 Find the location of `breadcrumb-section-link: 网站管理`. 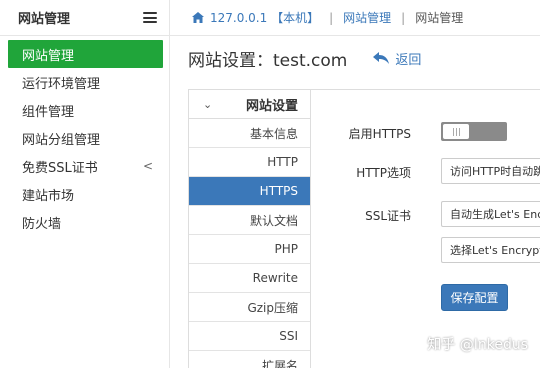

breadcrumb-section-link: 网站管理 is located at coordinates (367, 17).